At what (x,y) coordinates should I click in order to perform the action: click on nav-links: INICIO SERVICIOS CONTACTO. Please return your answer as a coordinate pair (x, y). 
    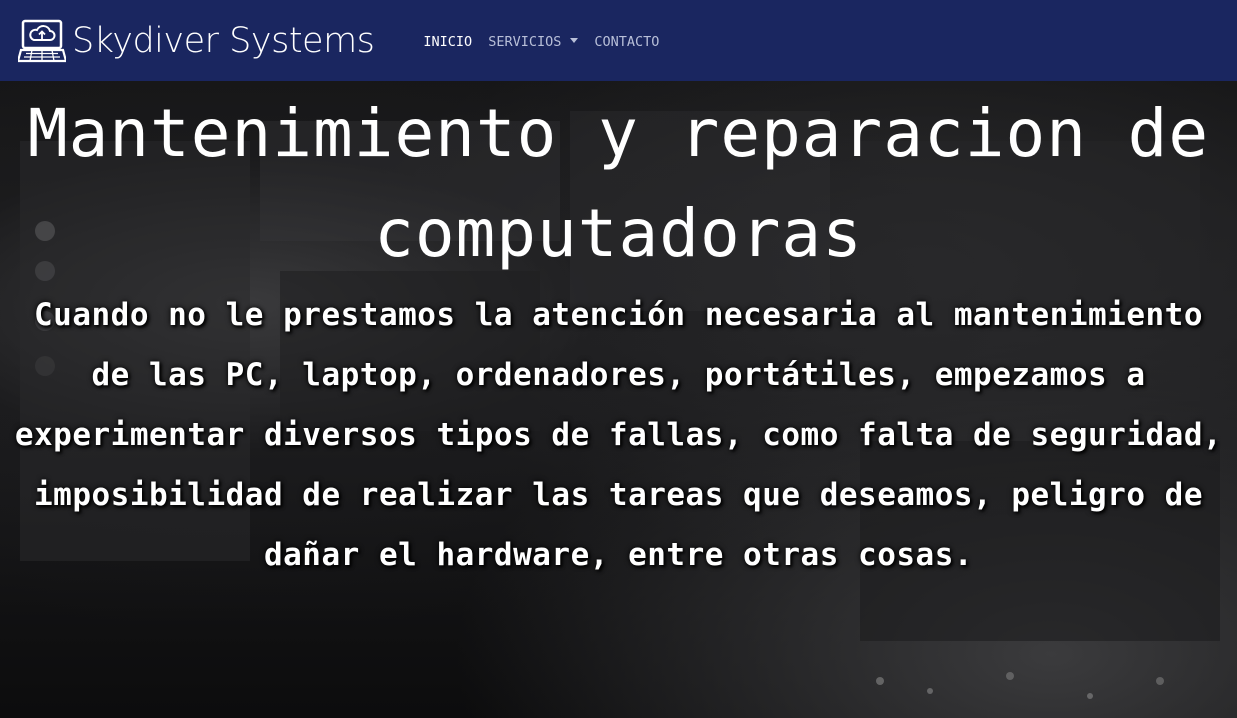
    Looking at the image, I should click on (549, 42).